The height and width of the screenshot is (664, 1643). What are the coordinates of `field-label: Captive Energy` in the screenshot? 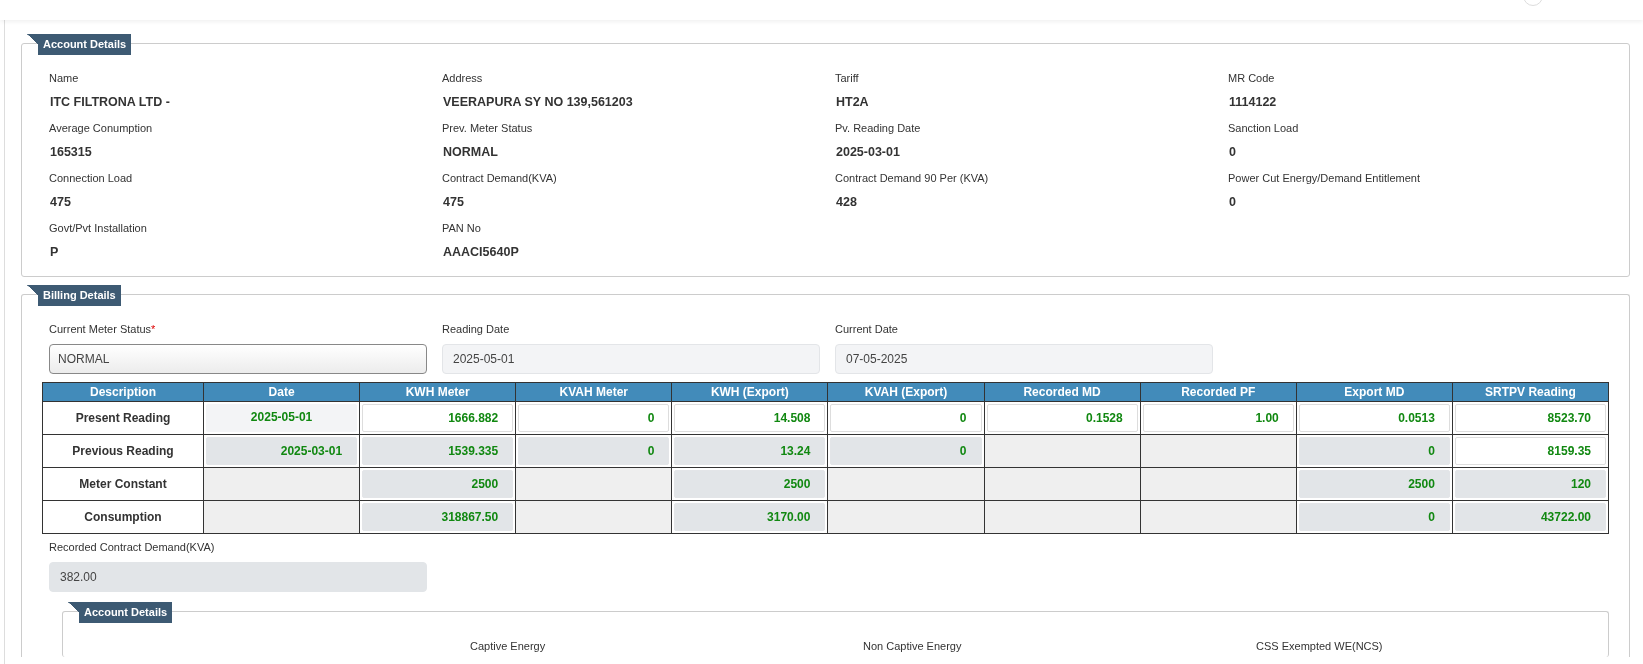 It's located at (508, 646).